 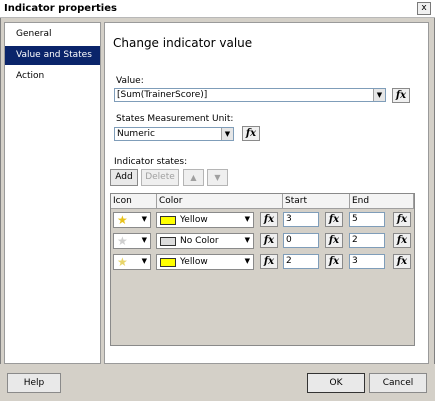 I want to click on window-title: Indicator properties, so click(x=60, y=8).